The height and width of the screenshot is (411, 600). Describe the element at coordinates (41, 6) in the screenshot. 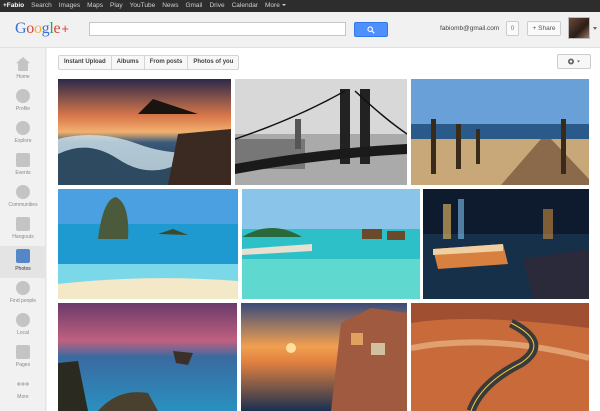

I see `gbar-item-search: Search` at that location.